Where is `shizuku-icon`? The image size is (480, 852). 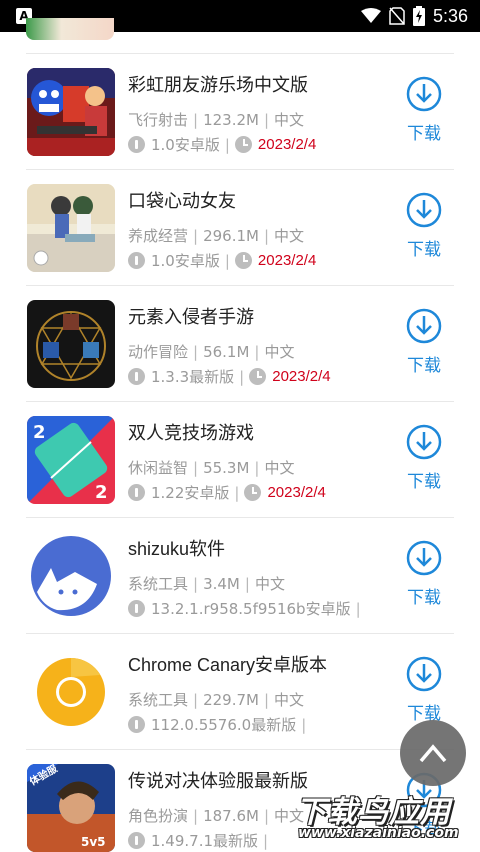 shizuku-icon is located at coordinates (71, 576).